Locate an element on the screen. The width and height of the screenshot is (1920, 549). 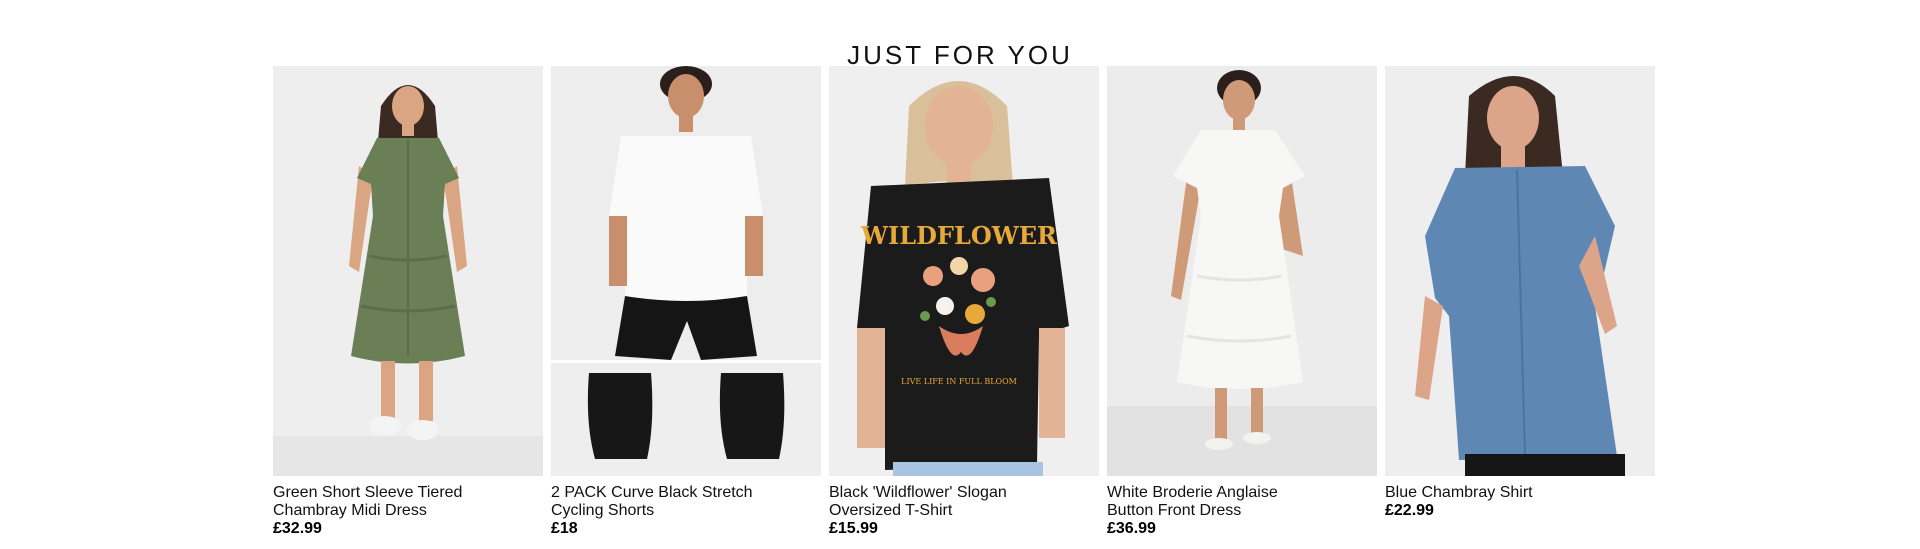
product-price: £32.99 is located at coordinates (297, 528).